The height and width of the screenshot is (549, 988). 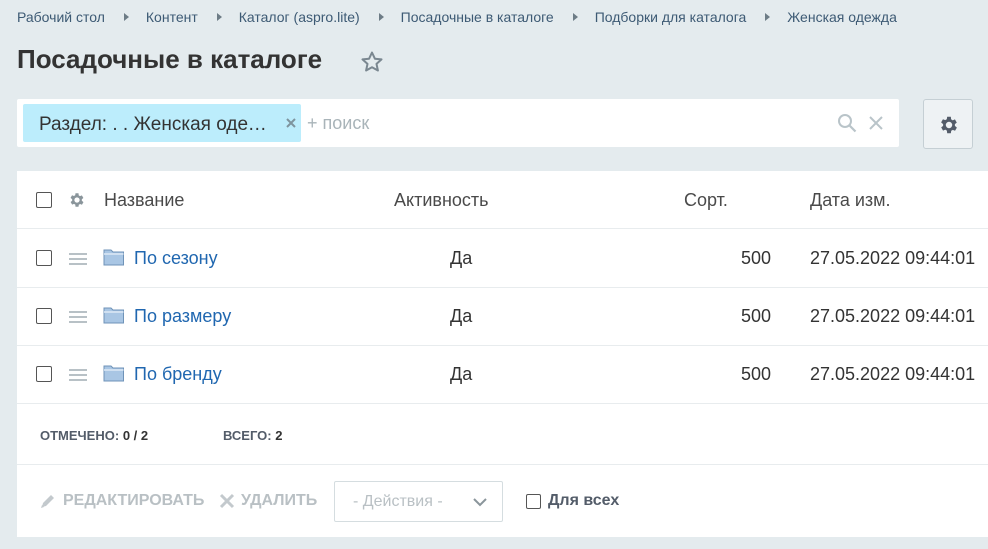 I want to click on delete-button: Удалить, so click(x=268, y=501).